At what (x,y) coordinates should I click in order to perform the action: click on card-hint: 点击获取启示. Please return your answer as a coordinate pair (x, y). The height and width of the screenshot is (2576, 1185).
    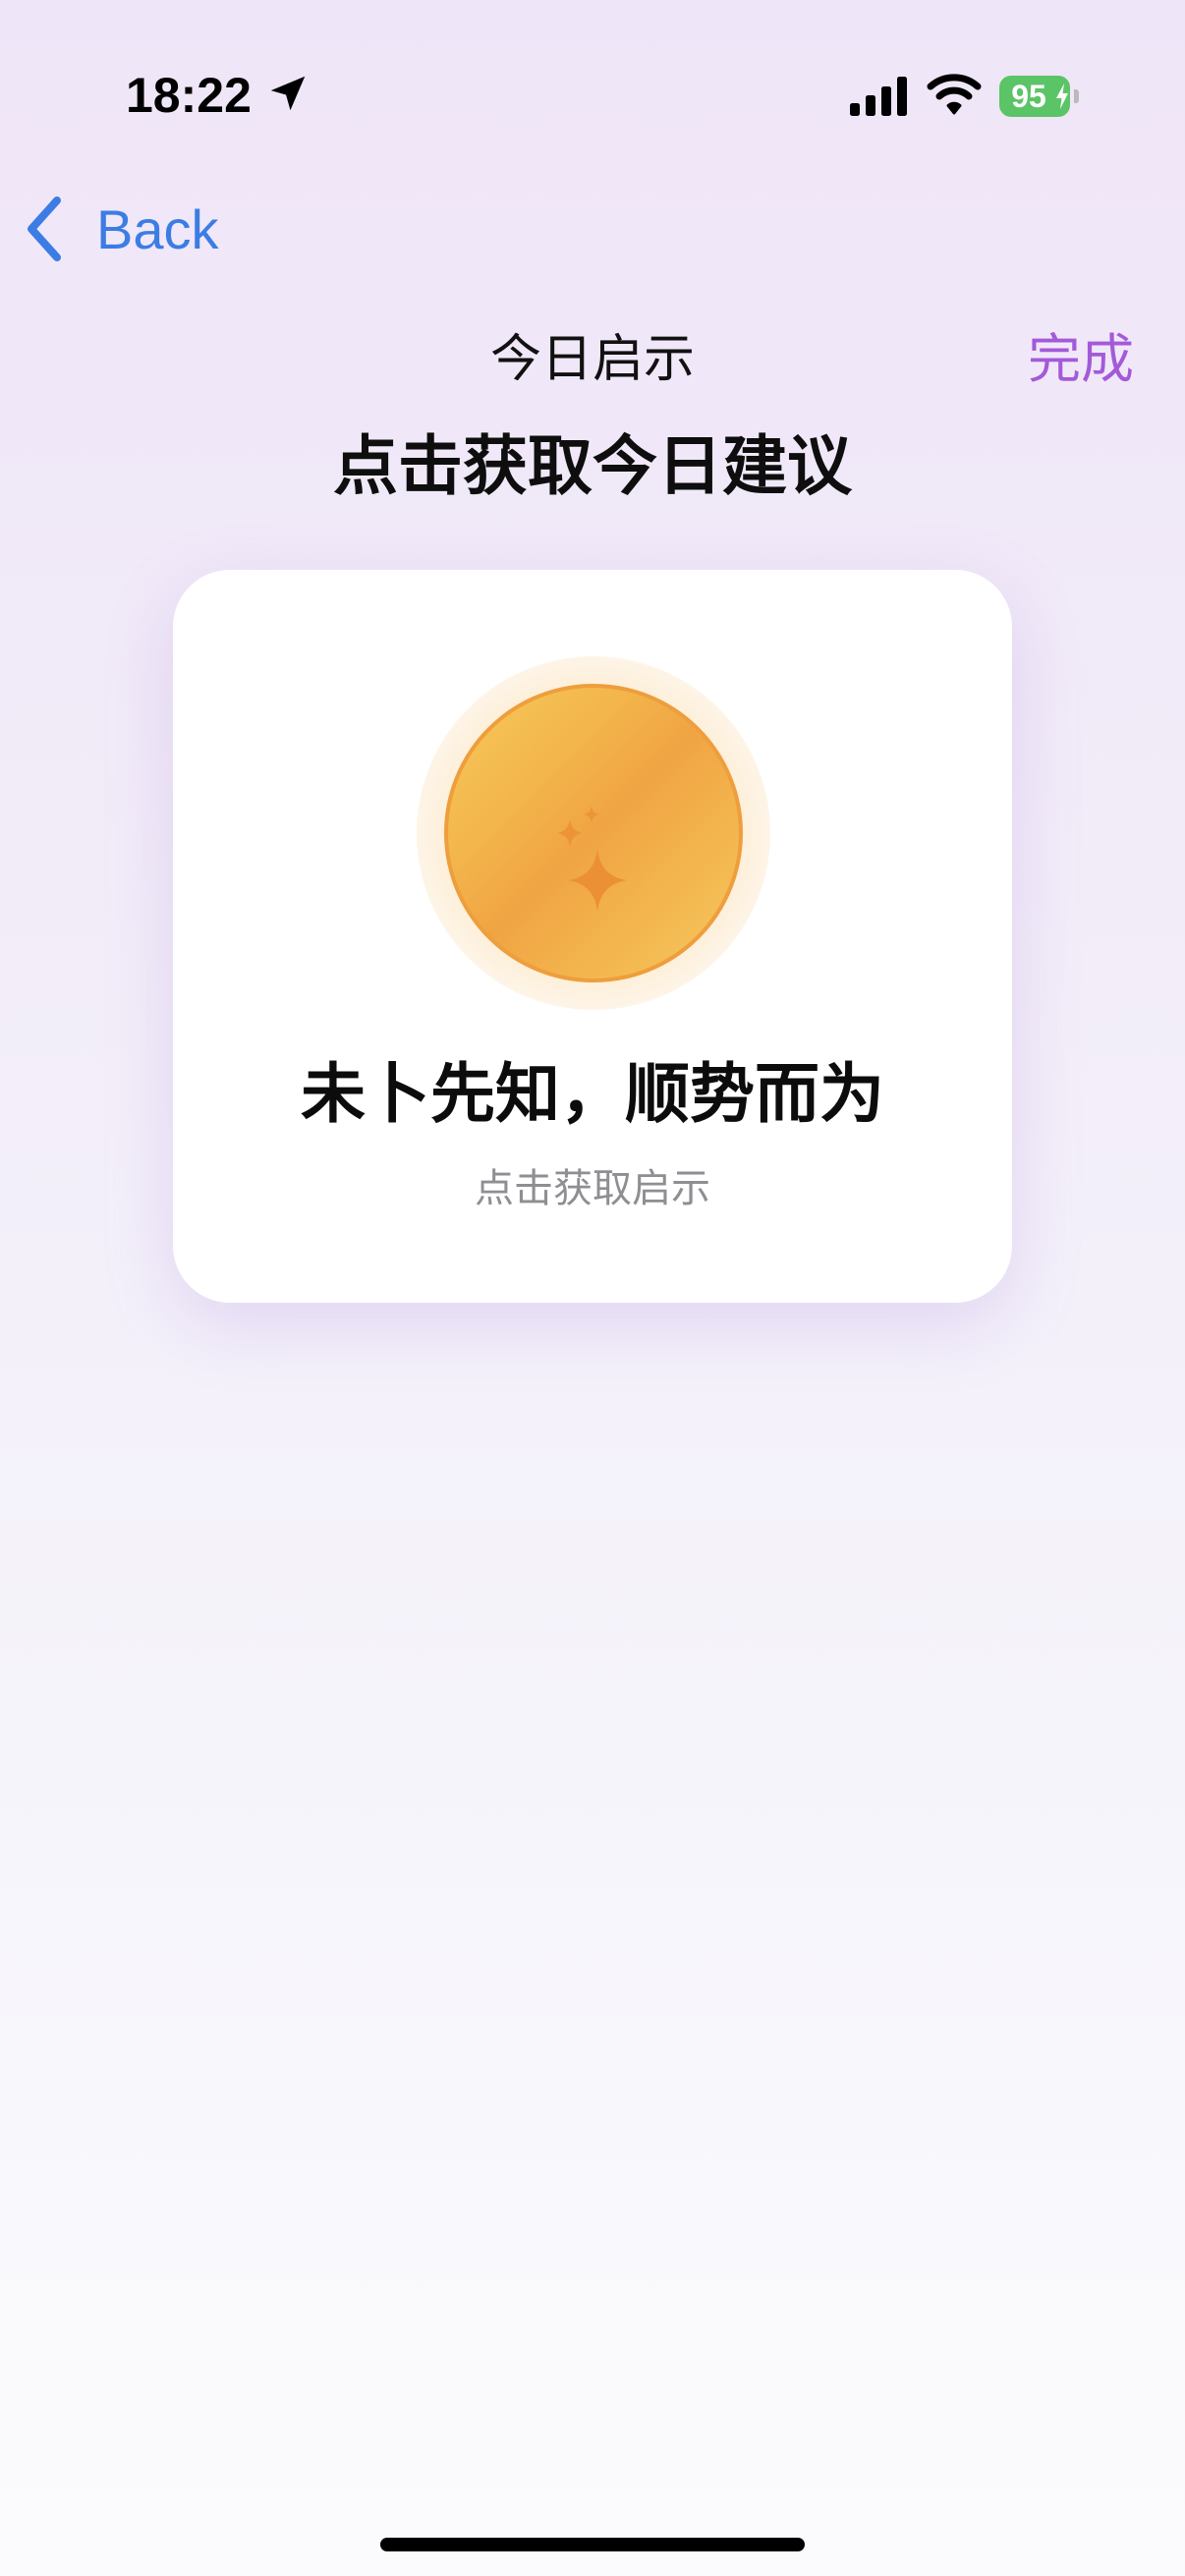
    Looking at the image, I should click on (592, 1188).